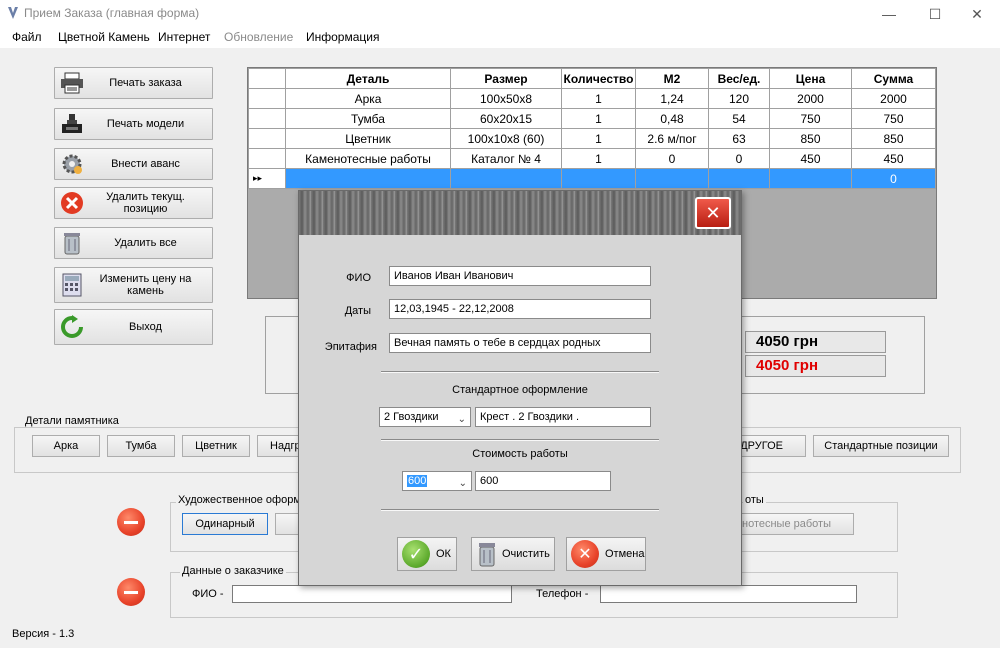  What do you see at coordinates (728, 594) in the screenshot?
I see `customer-phone-input` at bounding box center [728, 594].